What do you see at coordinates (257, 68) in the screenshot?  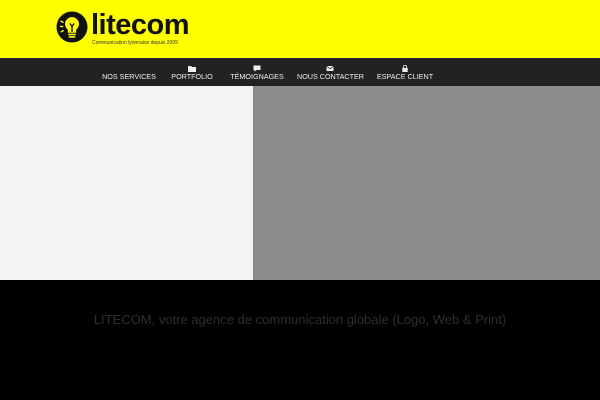 I see `speech-bubble-icon` at bounding box center [257, 68].